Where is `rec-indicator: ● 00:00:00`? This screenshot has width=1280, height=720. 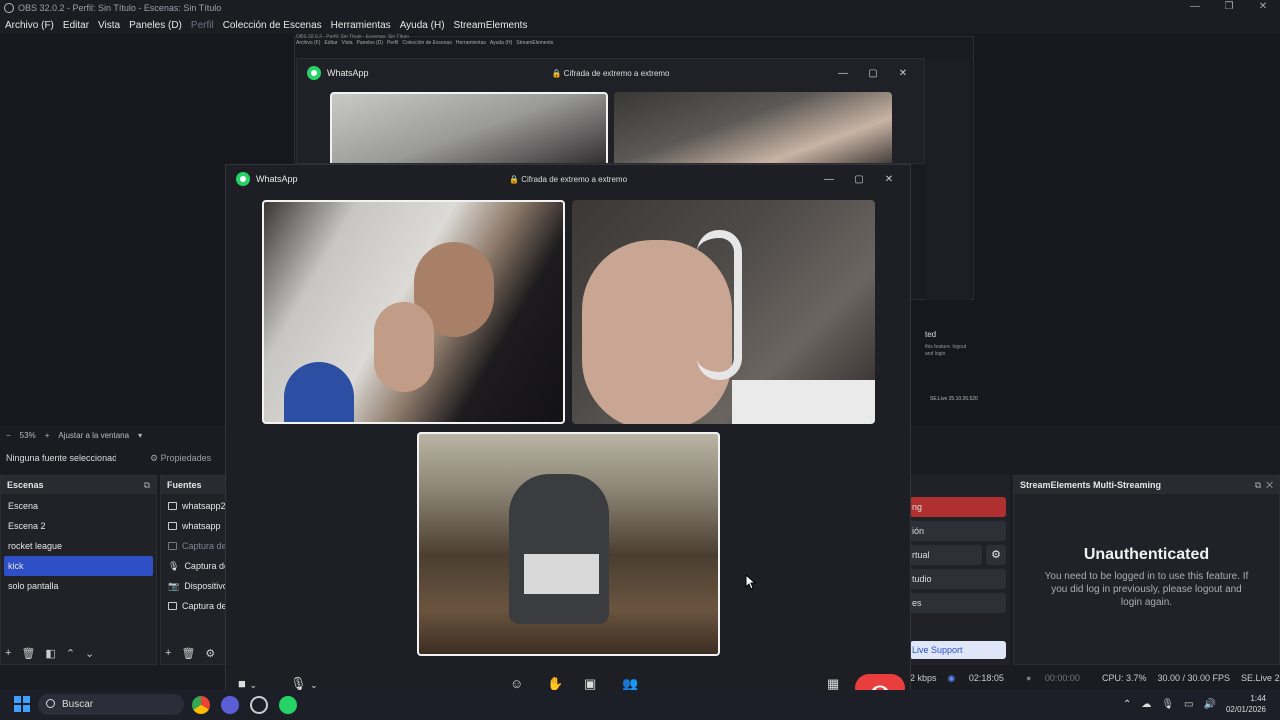
rec-indicator: ● 00:00:00 is located at coordinates (1058, 678).